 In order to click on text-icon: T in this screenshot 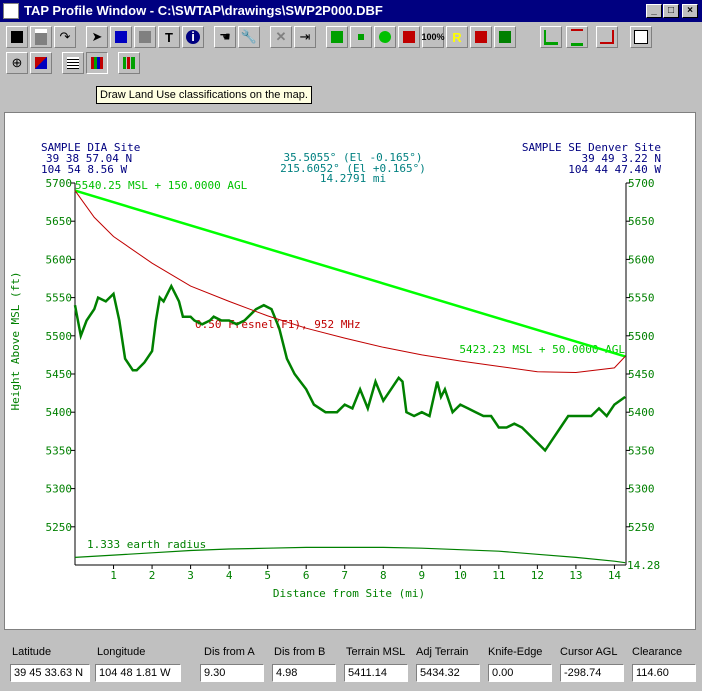, I will do `click(169, 37)`.